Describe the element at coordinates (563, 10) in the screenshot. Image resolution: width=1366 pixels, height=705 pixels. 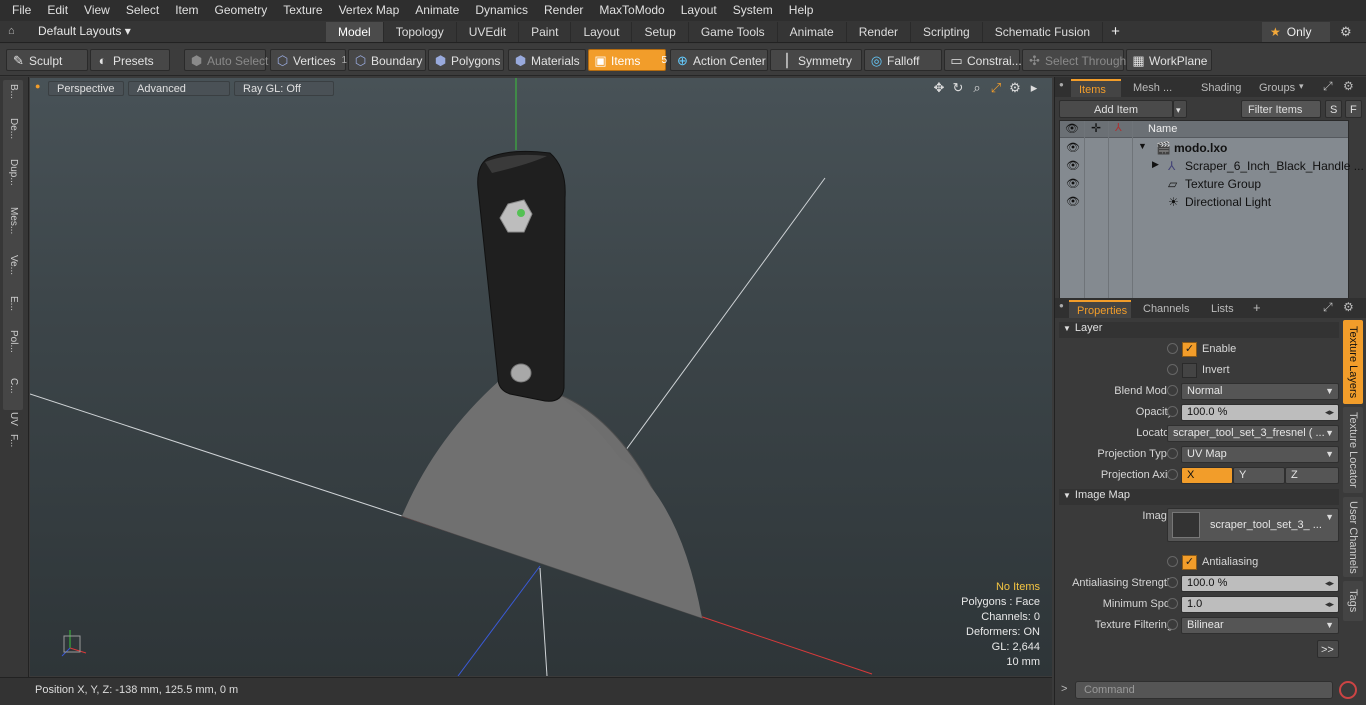
I see `menu-render: Render` at that location.